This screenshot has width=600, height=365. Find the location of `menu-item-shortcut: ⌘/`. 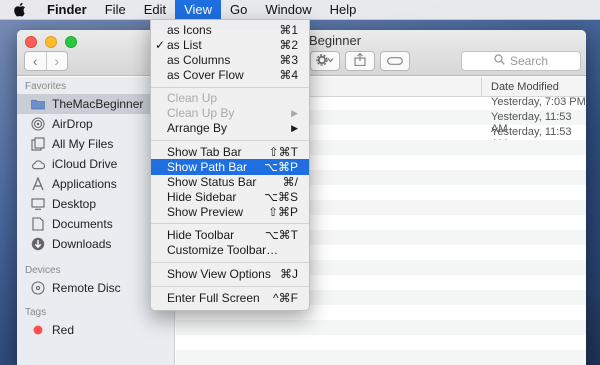

menu-item-shortcut: ⌘/ is located at coordinates (290, 182).